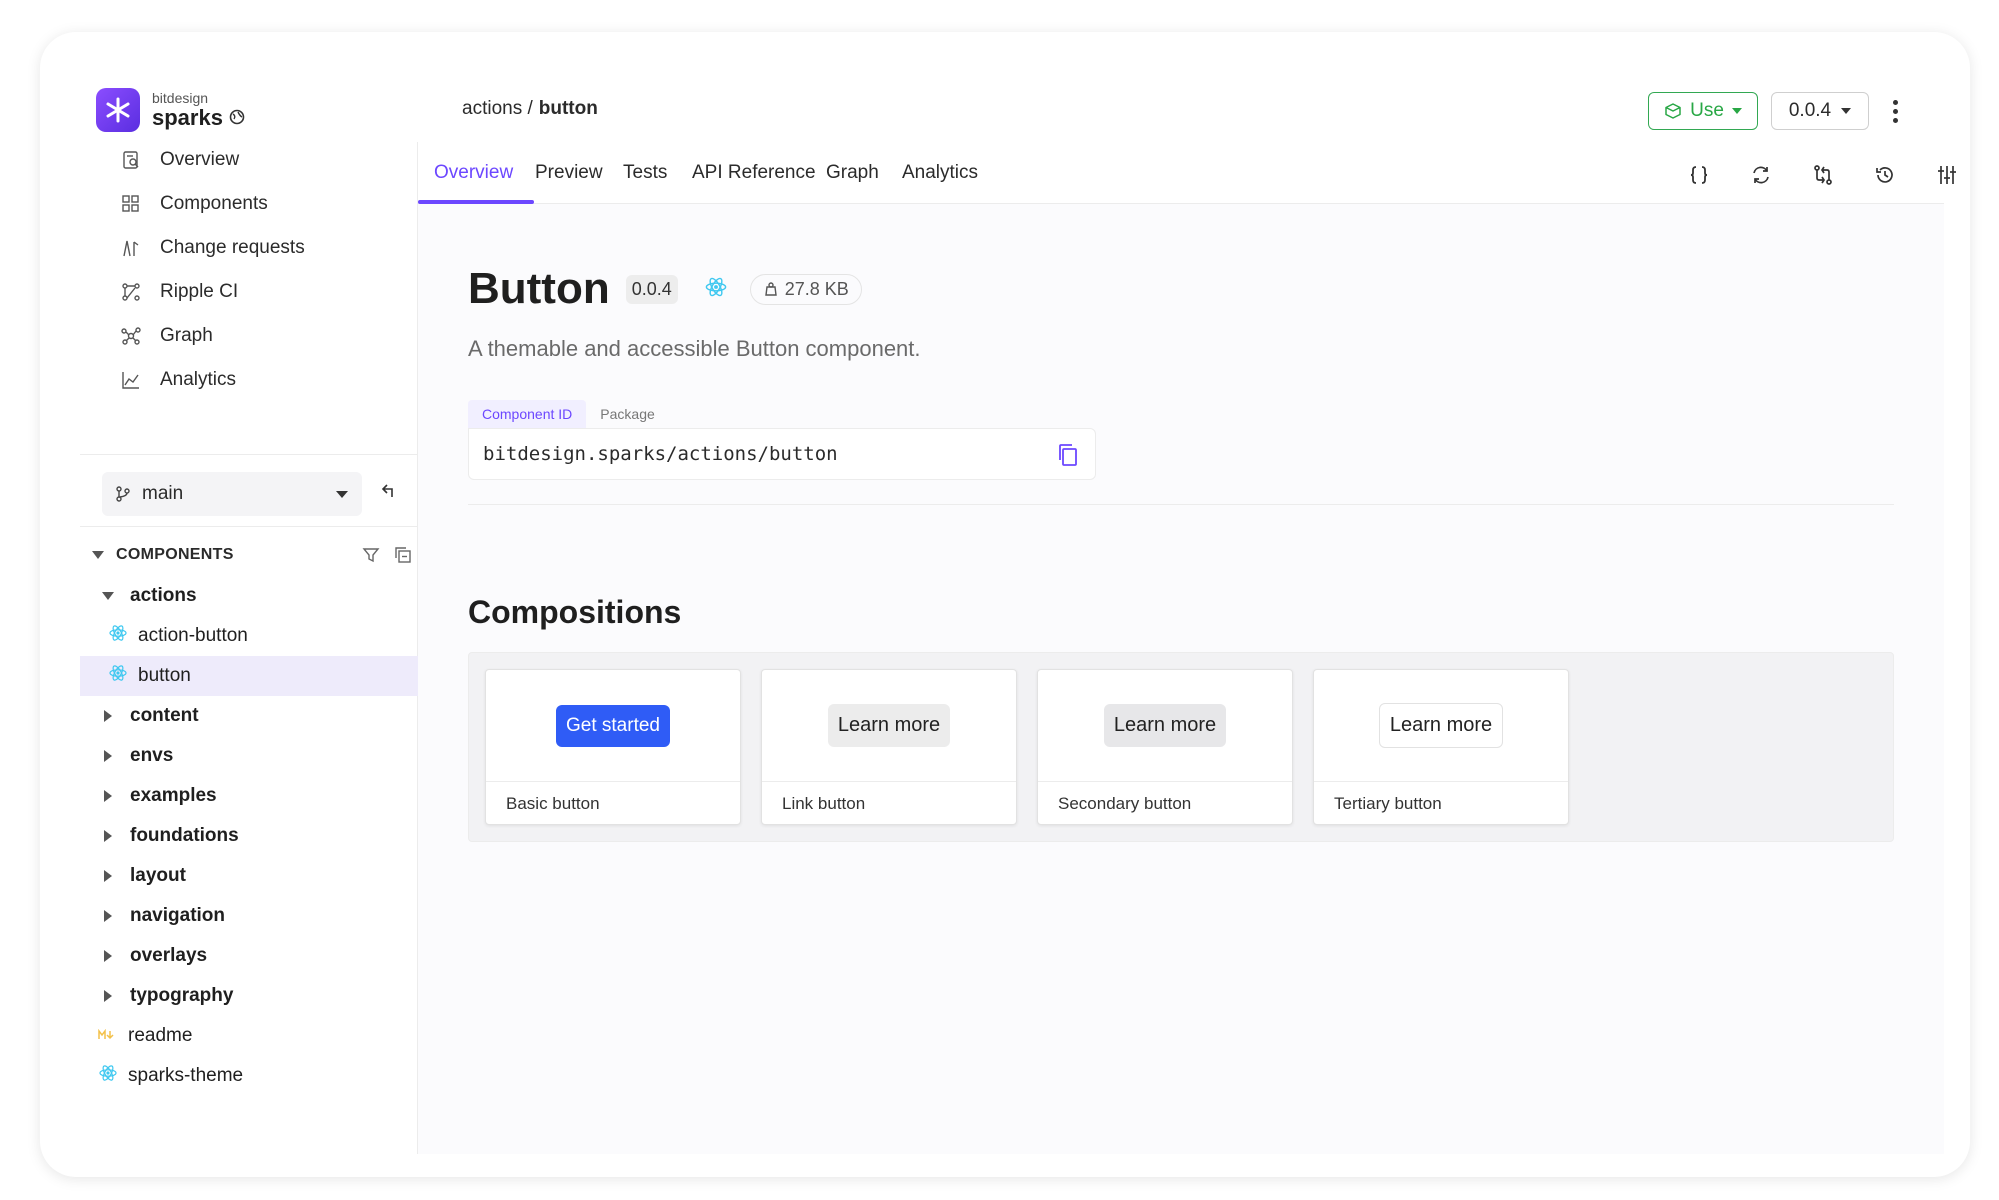 This screenshot has width=1999, height=1200. I want to click on tree-label: typography, so click(182, 995).